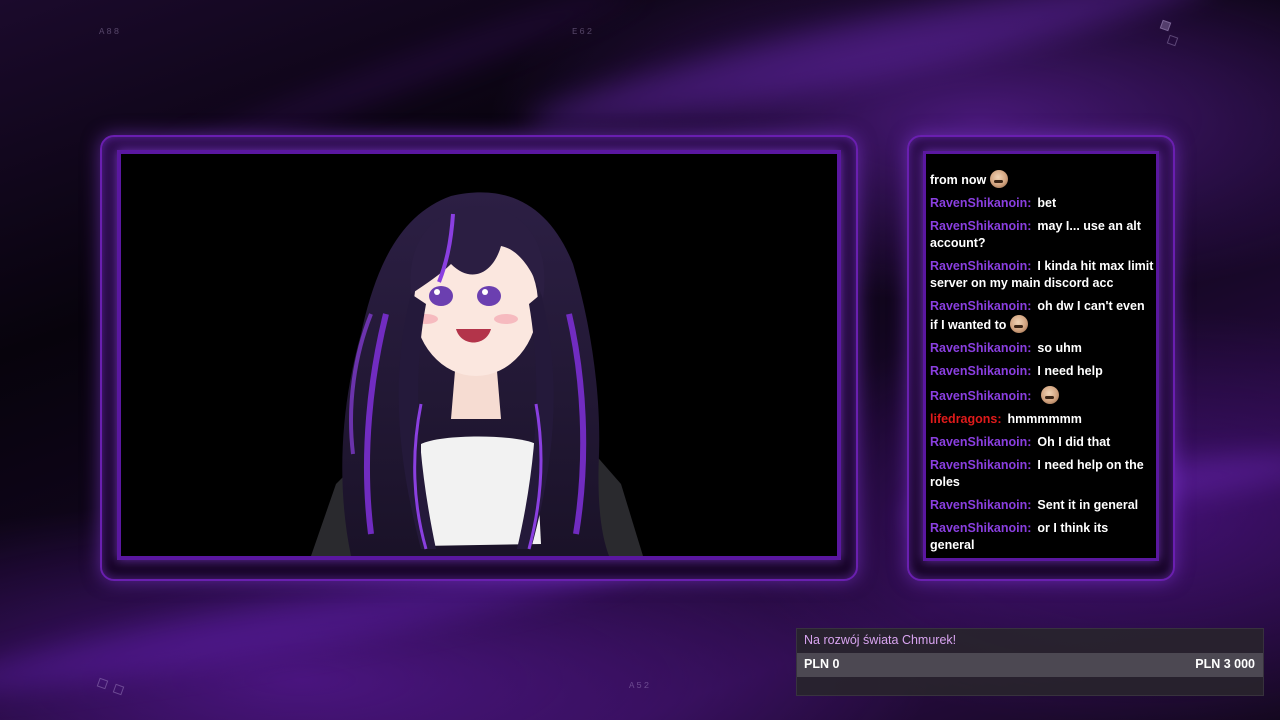  I want to click on chat-message: RavenShikanoin: so uhm, so click(1042, 348).